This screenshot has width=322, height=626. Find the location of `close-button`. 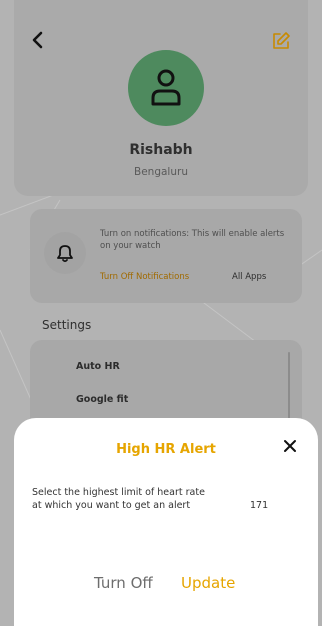

close-button is located at coordinates (290, 446).